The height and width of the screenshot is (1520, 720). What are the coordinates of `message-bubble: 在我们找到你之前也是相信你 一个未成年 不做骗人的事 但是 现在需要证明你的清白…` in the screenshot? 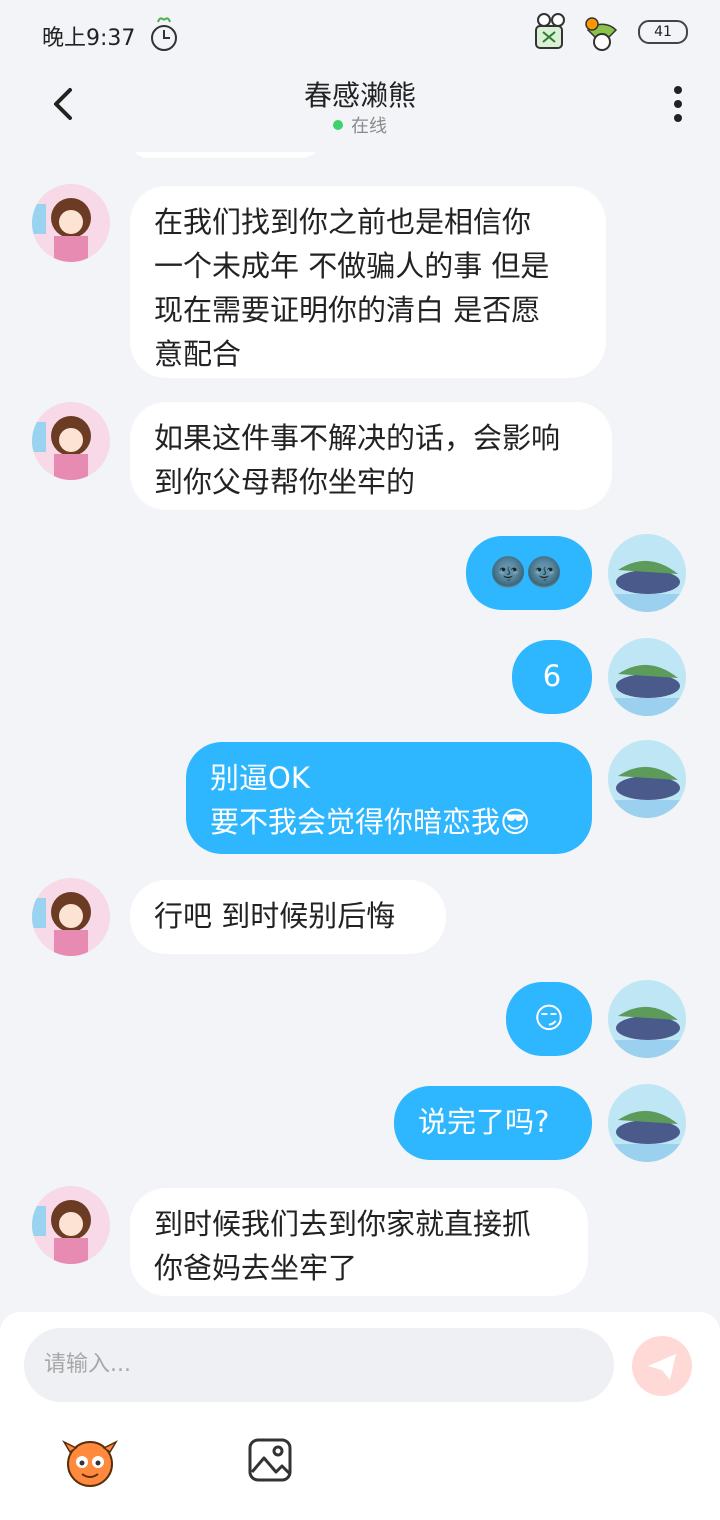 It's located at (368, 282).